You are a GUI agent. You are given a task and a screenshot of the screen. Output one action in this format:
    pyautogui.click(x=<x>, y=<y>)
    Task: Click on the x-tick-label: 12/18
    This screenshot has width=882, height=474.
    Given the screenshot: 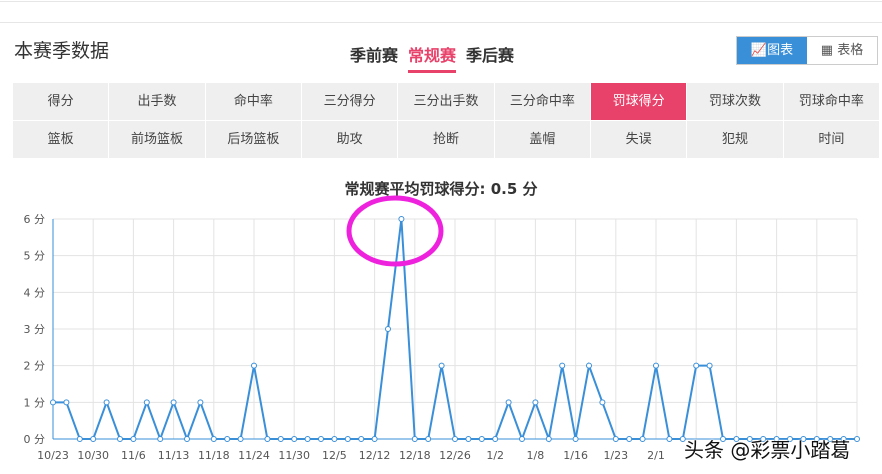 What is the action you would take?
    pyautogui.click(x=415, y=455)
    